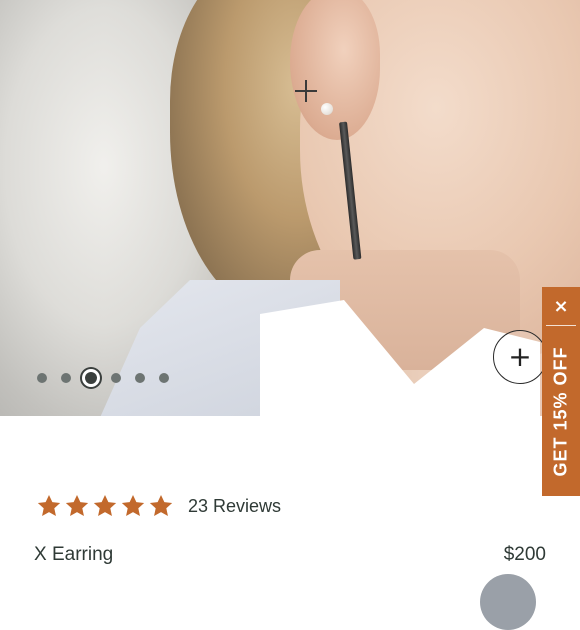  I want to click on reviews-link: 23 Reviews, so click(234, 506).